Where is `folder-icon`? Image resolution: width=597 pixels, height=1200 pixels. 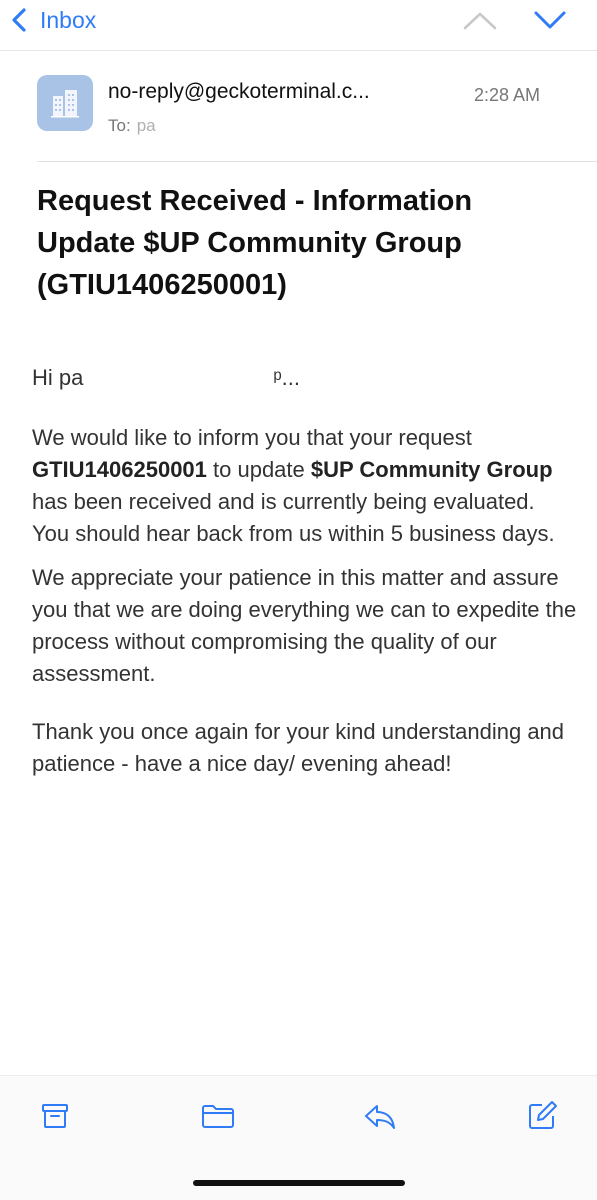 folder-icon is located at coordinates (218, 1116).